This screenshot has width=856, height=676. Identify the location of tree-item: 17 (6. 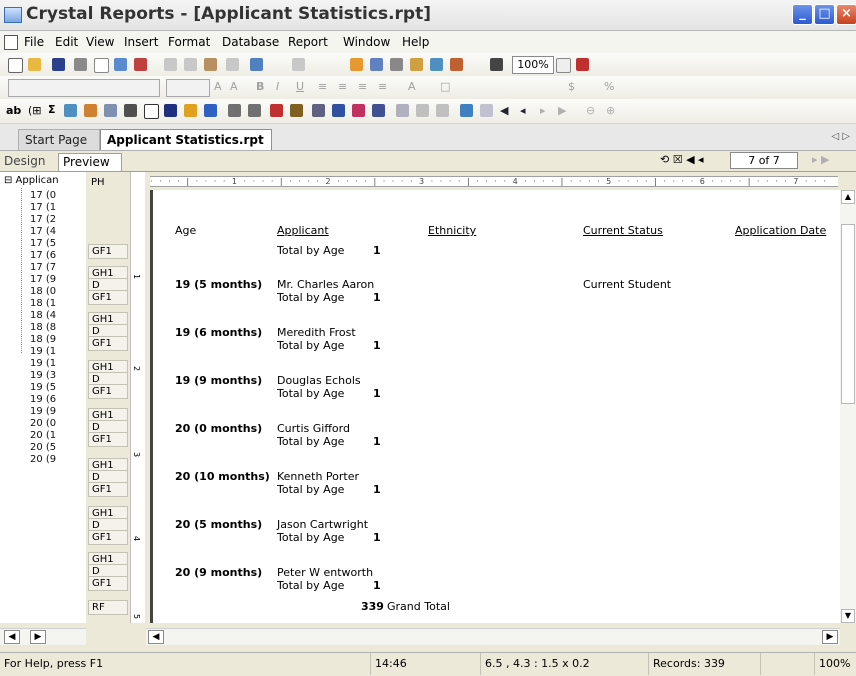
(58, 255).